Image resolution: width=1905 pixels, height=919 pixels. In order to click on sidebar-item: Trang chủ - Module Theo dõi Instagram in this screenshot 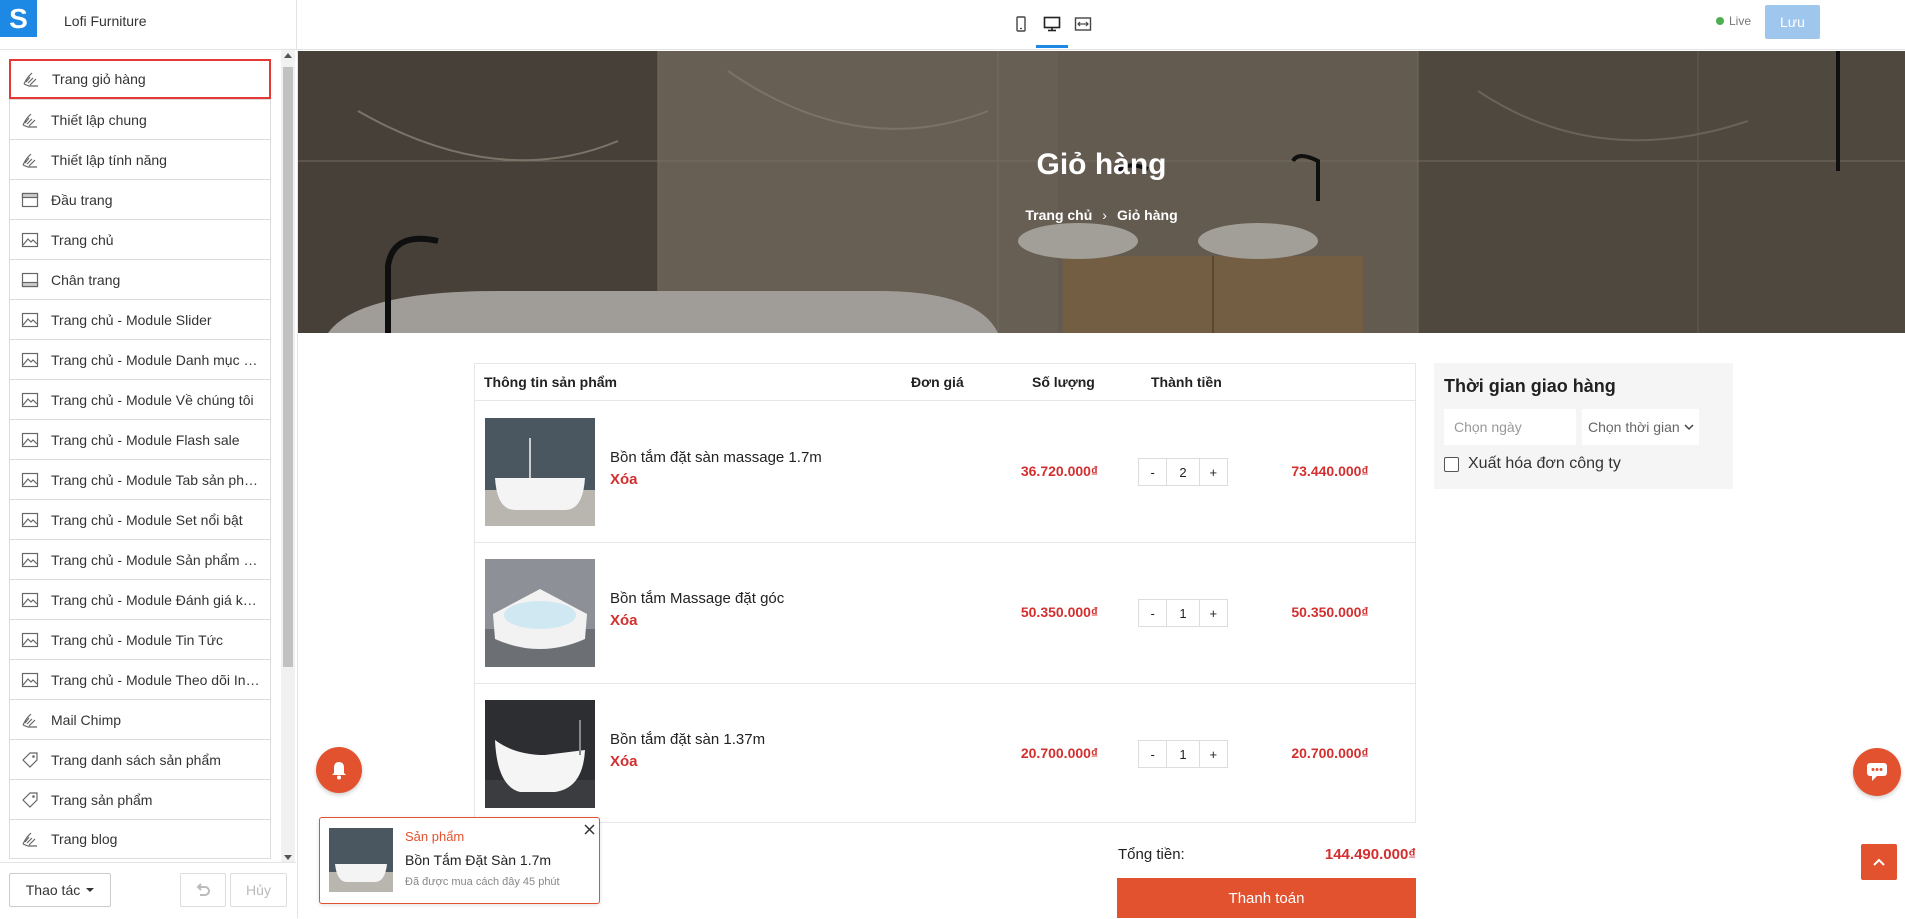, I will do `click(140, 679)`.